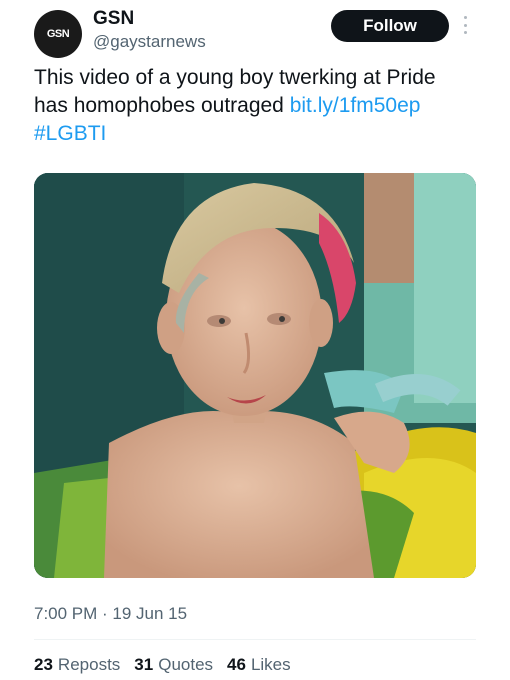 The image size is (510, 680). I want to click on divider, so click(255, 639).